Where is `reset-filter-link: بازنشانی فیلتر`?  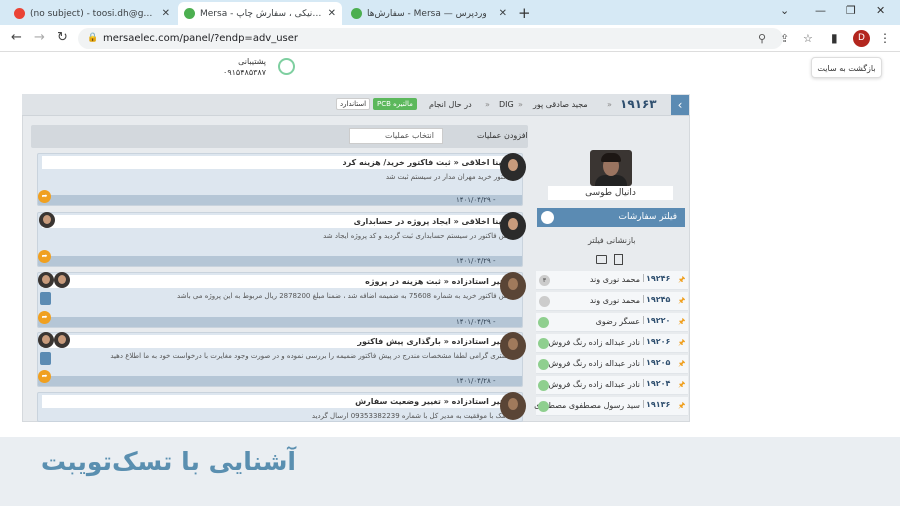
reset-filter-link: بازنشانی فیلتر is located at coordinates (611, 240).